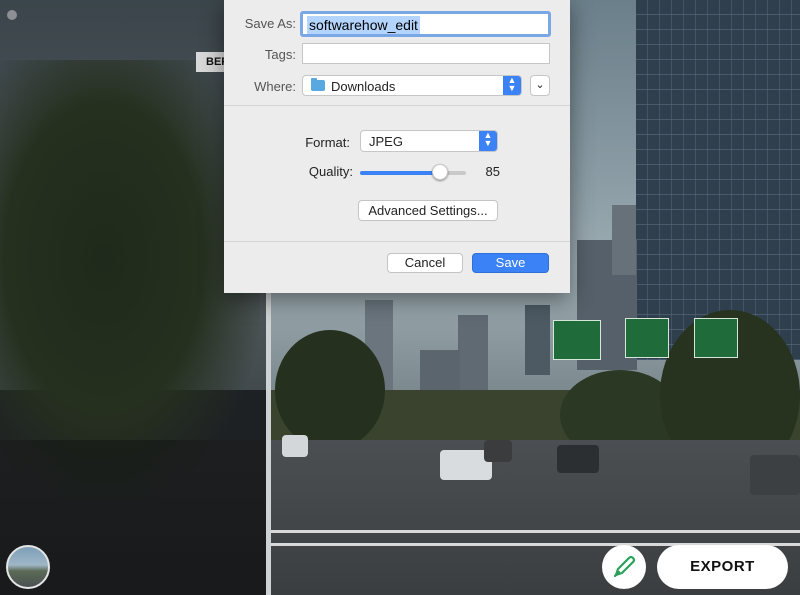 This screenshot has width=800, height=595. What do you see at coordinates (429, 141) in the screenshot?
I see `format-popup: JPEG ▲ ▼` at bounding box center [429, 141].